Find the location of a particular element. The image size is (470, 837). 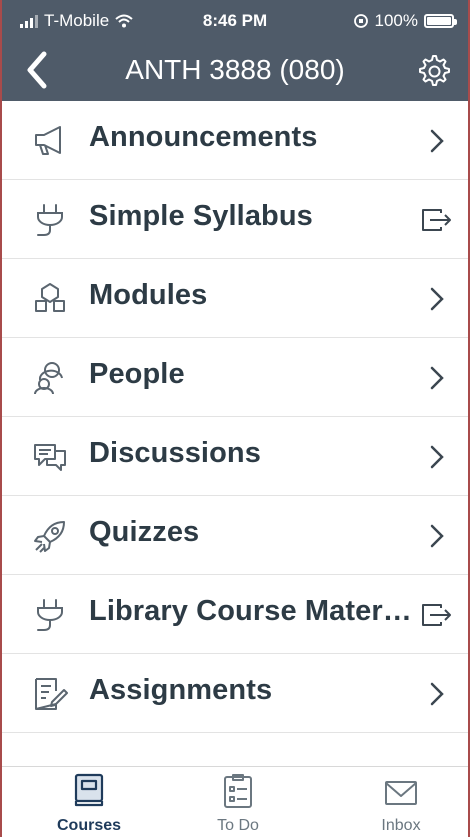

tab-todo: To Do is located at coordinates (238, 802).